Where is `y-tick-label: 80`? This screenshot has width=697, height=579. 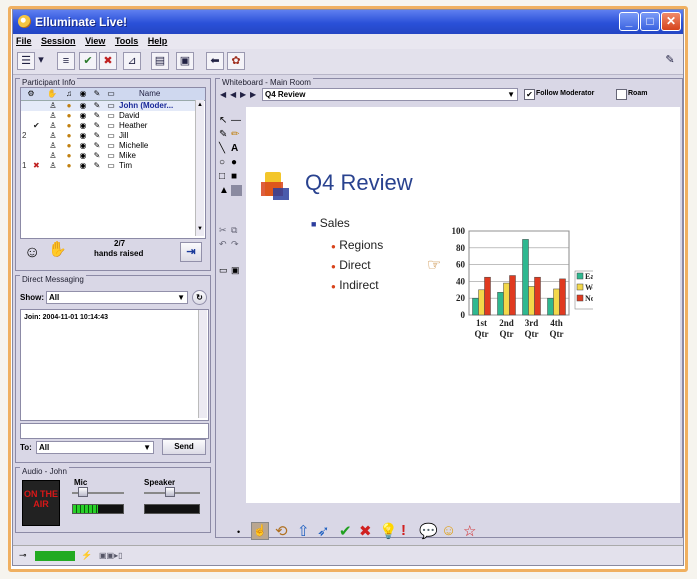
y-tick-label: 80 is located at coordinates (461, 248).